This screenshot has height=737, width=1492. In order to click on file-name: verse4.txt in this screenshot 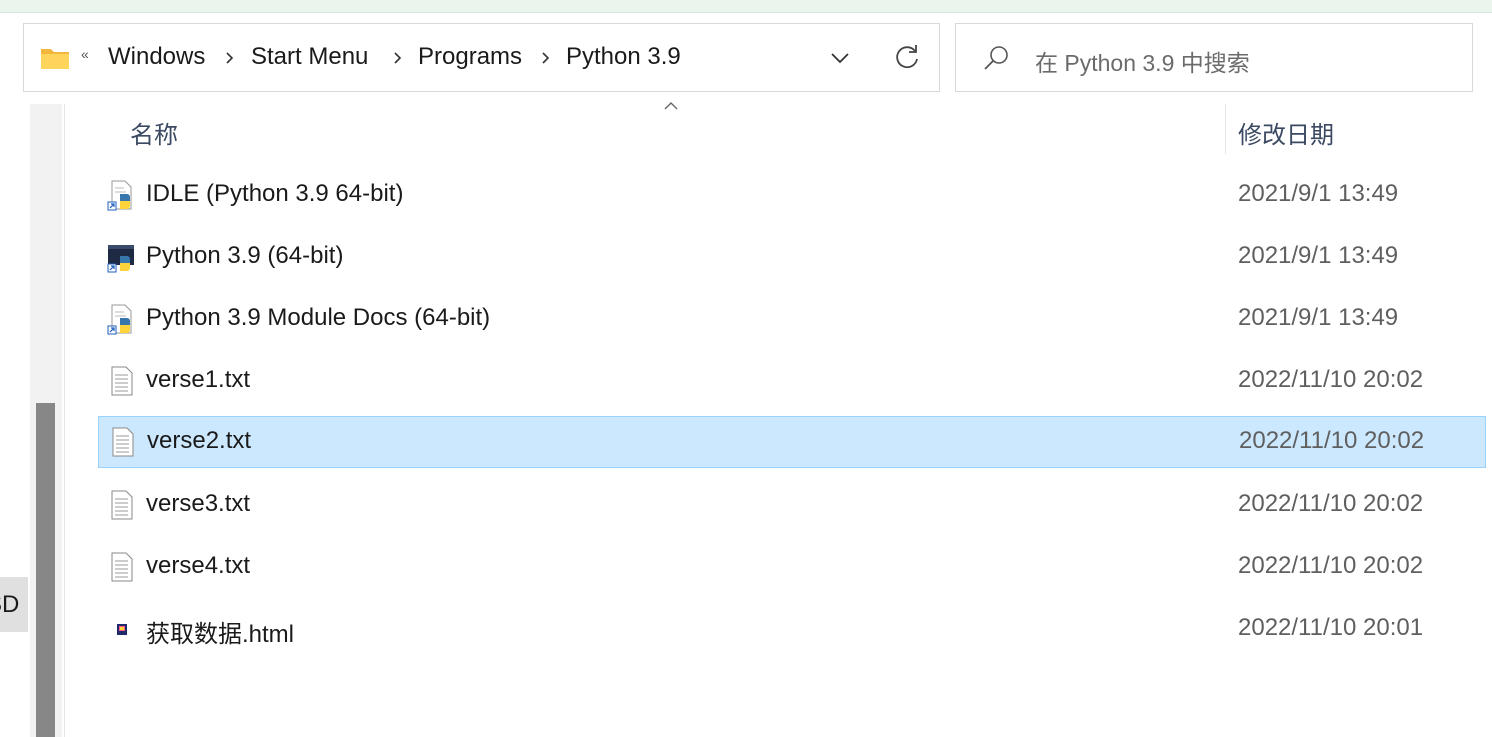, I will do `click(198, 565)`.